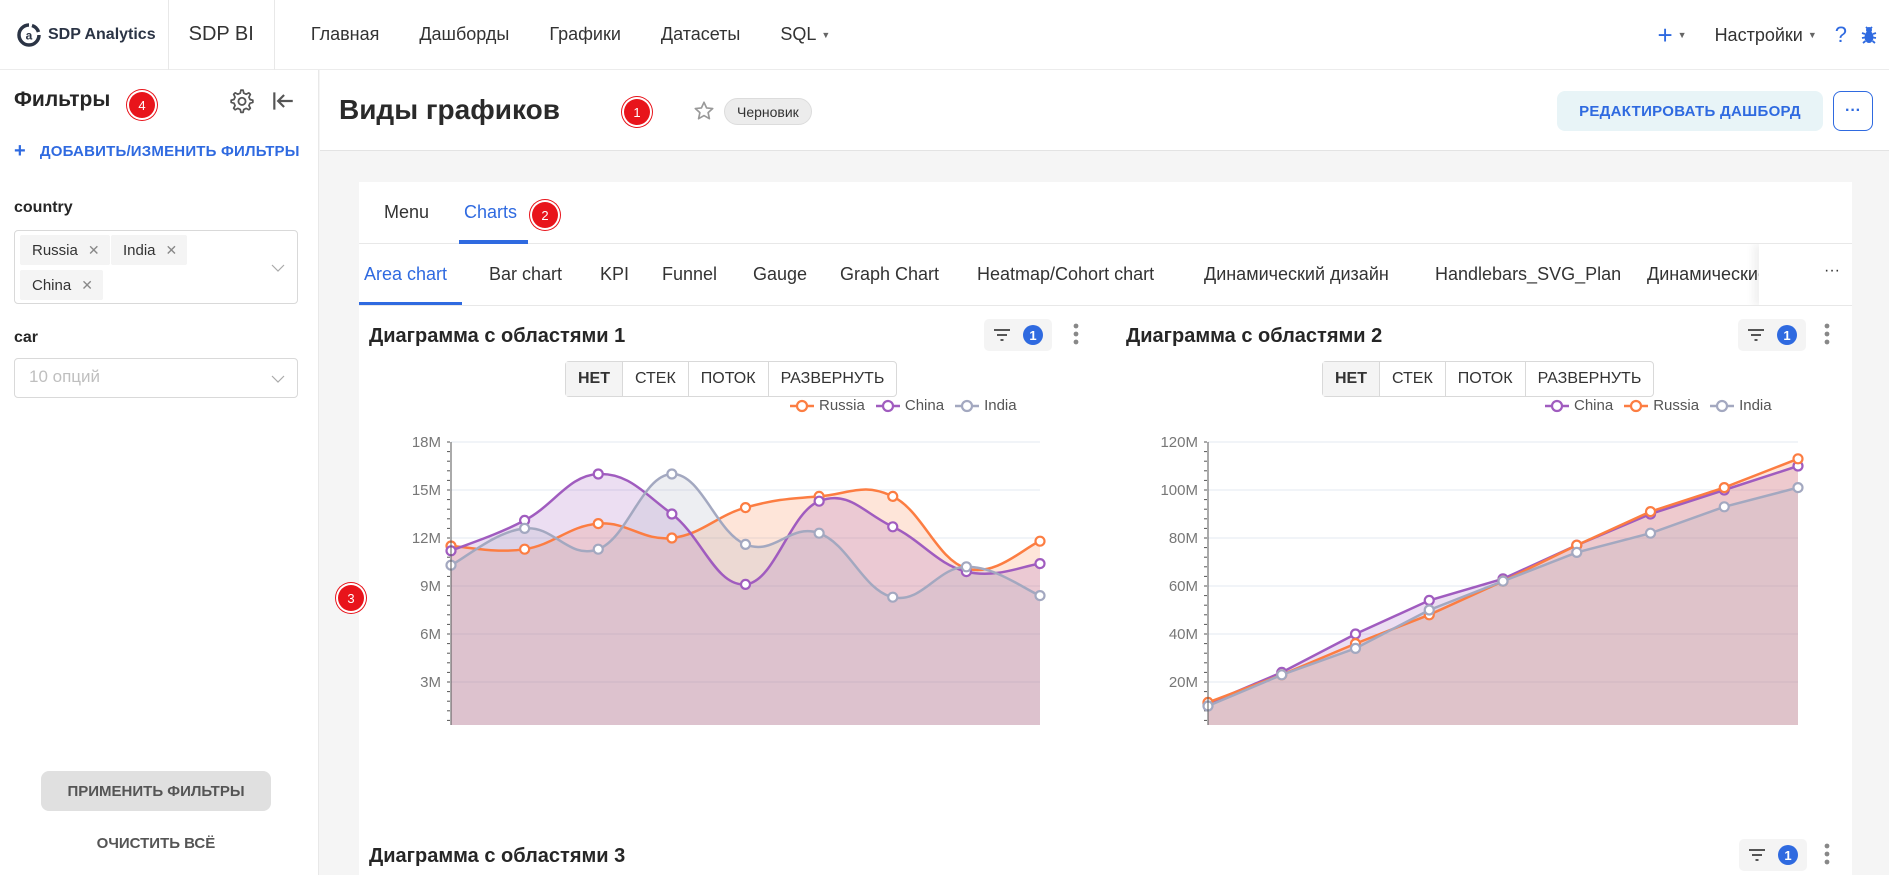 The width and height of the screenshot is (1889, 875). What do you see at coordinates (704, 111) in the screenshot?
I see `star-icon` at bounding box center [704, 111].